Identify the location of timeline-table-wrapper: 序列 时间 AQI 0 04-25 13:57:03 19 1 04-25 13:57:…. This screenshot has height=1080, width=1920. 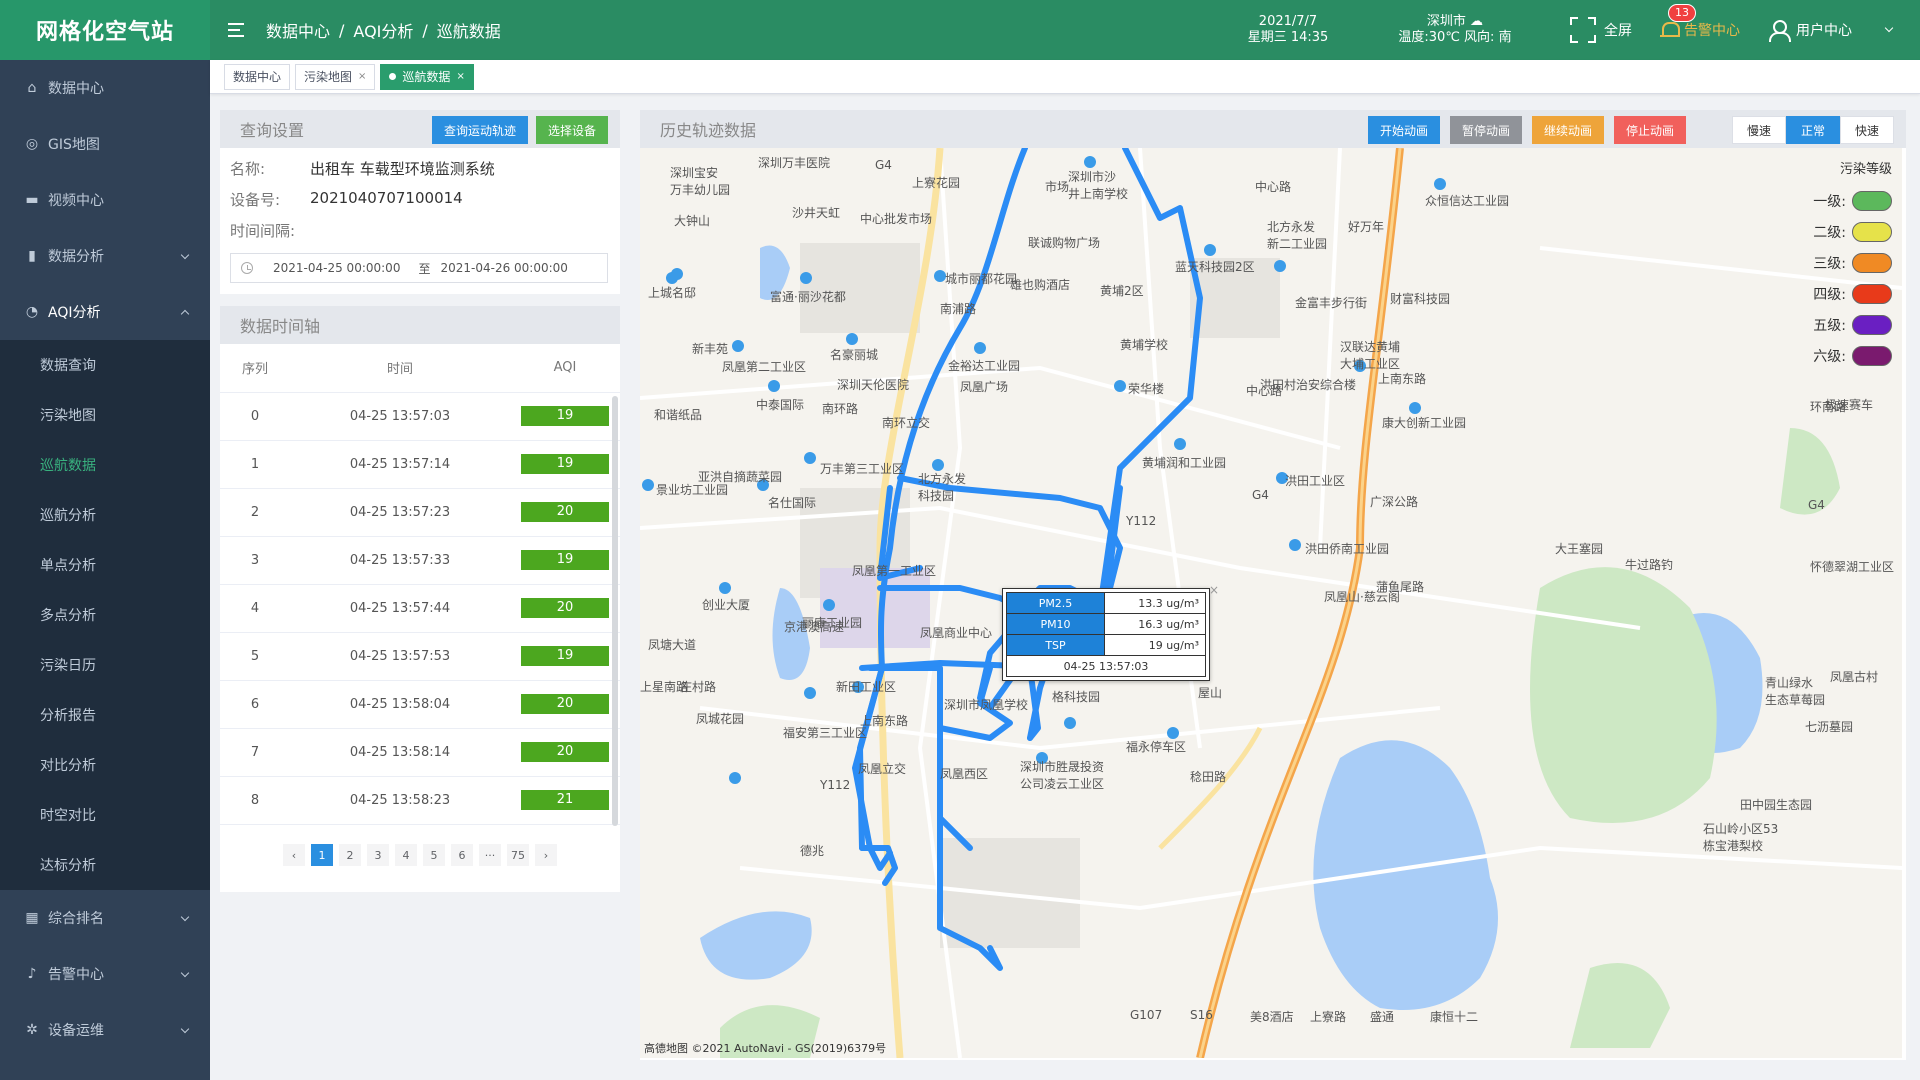
(420, 586).